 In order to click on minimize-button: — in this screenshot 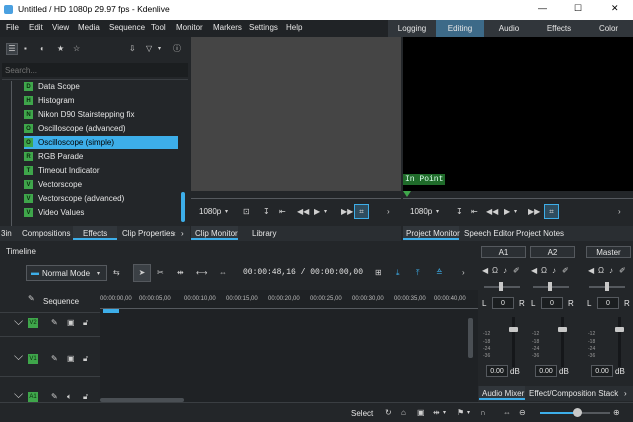, I will do `click(542, 8)`.